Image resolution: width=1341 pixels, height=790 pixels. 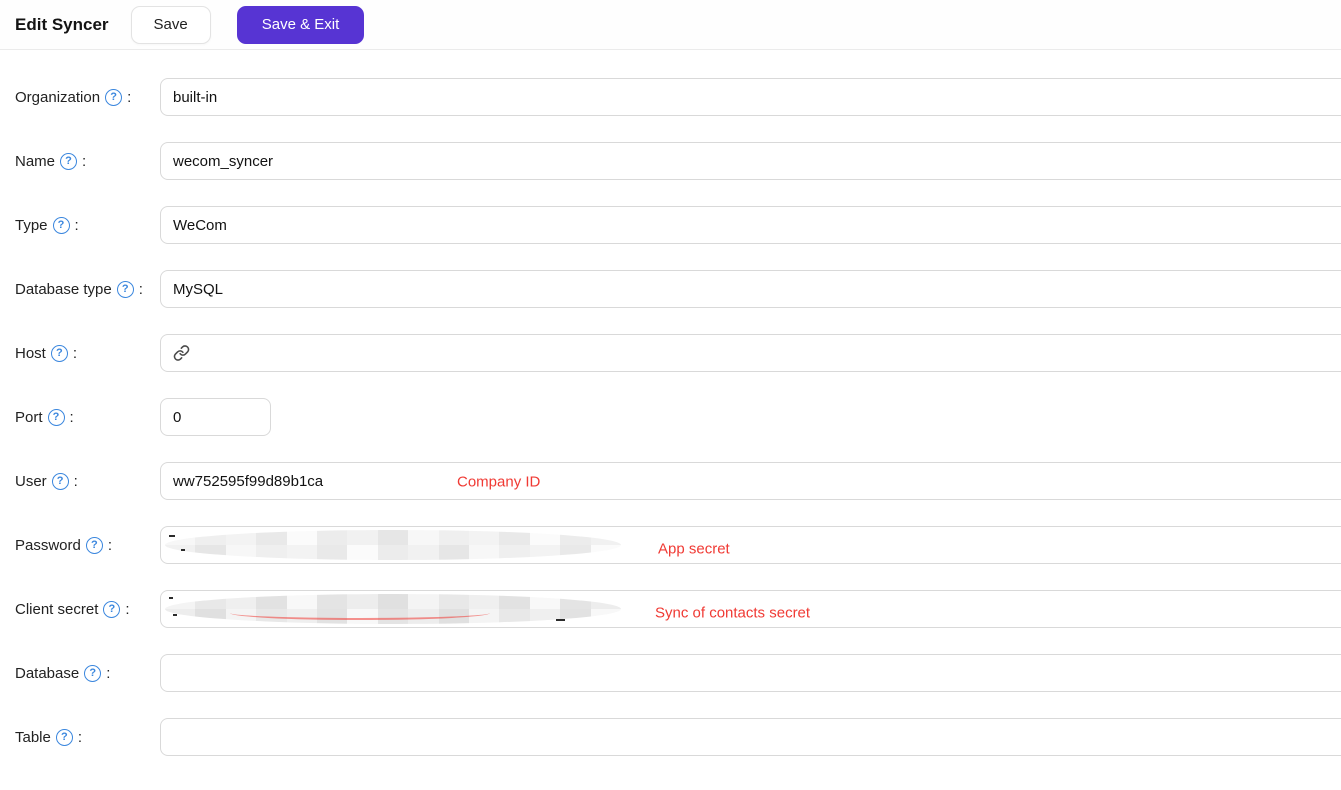 I want to click on field-input-port, so click(x=215, y=417).